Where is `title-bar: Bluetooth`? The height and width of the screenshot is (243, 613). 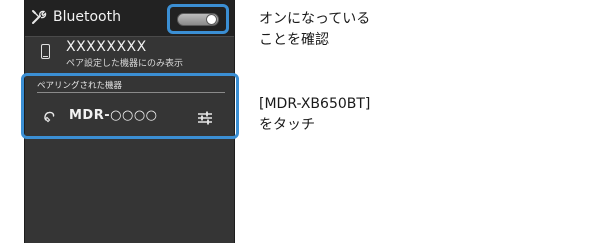 title-bar: Bluetooth is located at coordinates (129, 18).